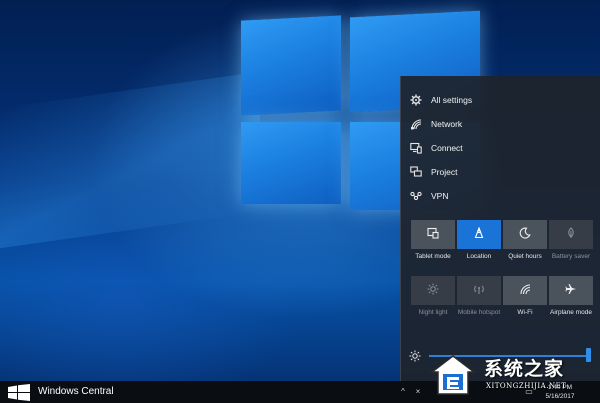 Image resolution: width=600 pixels, height=403 pixels. Describe the element at coordinates (76, 391) in the screenshot. I see `brand-label: Windows Central` at that location.